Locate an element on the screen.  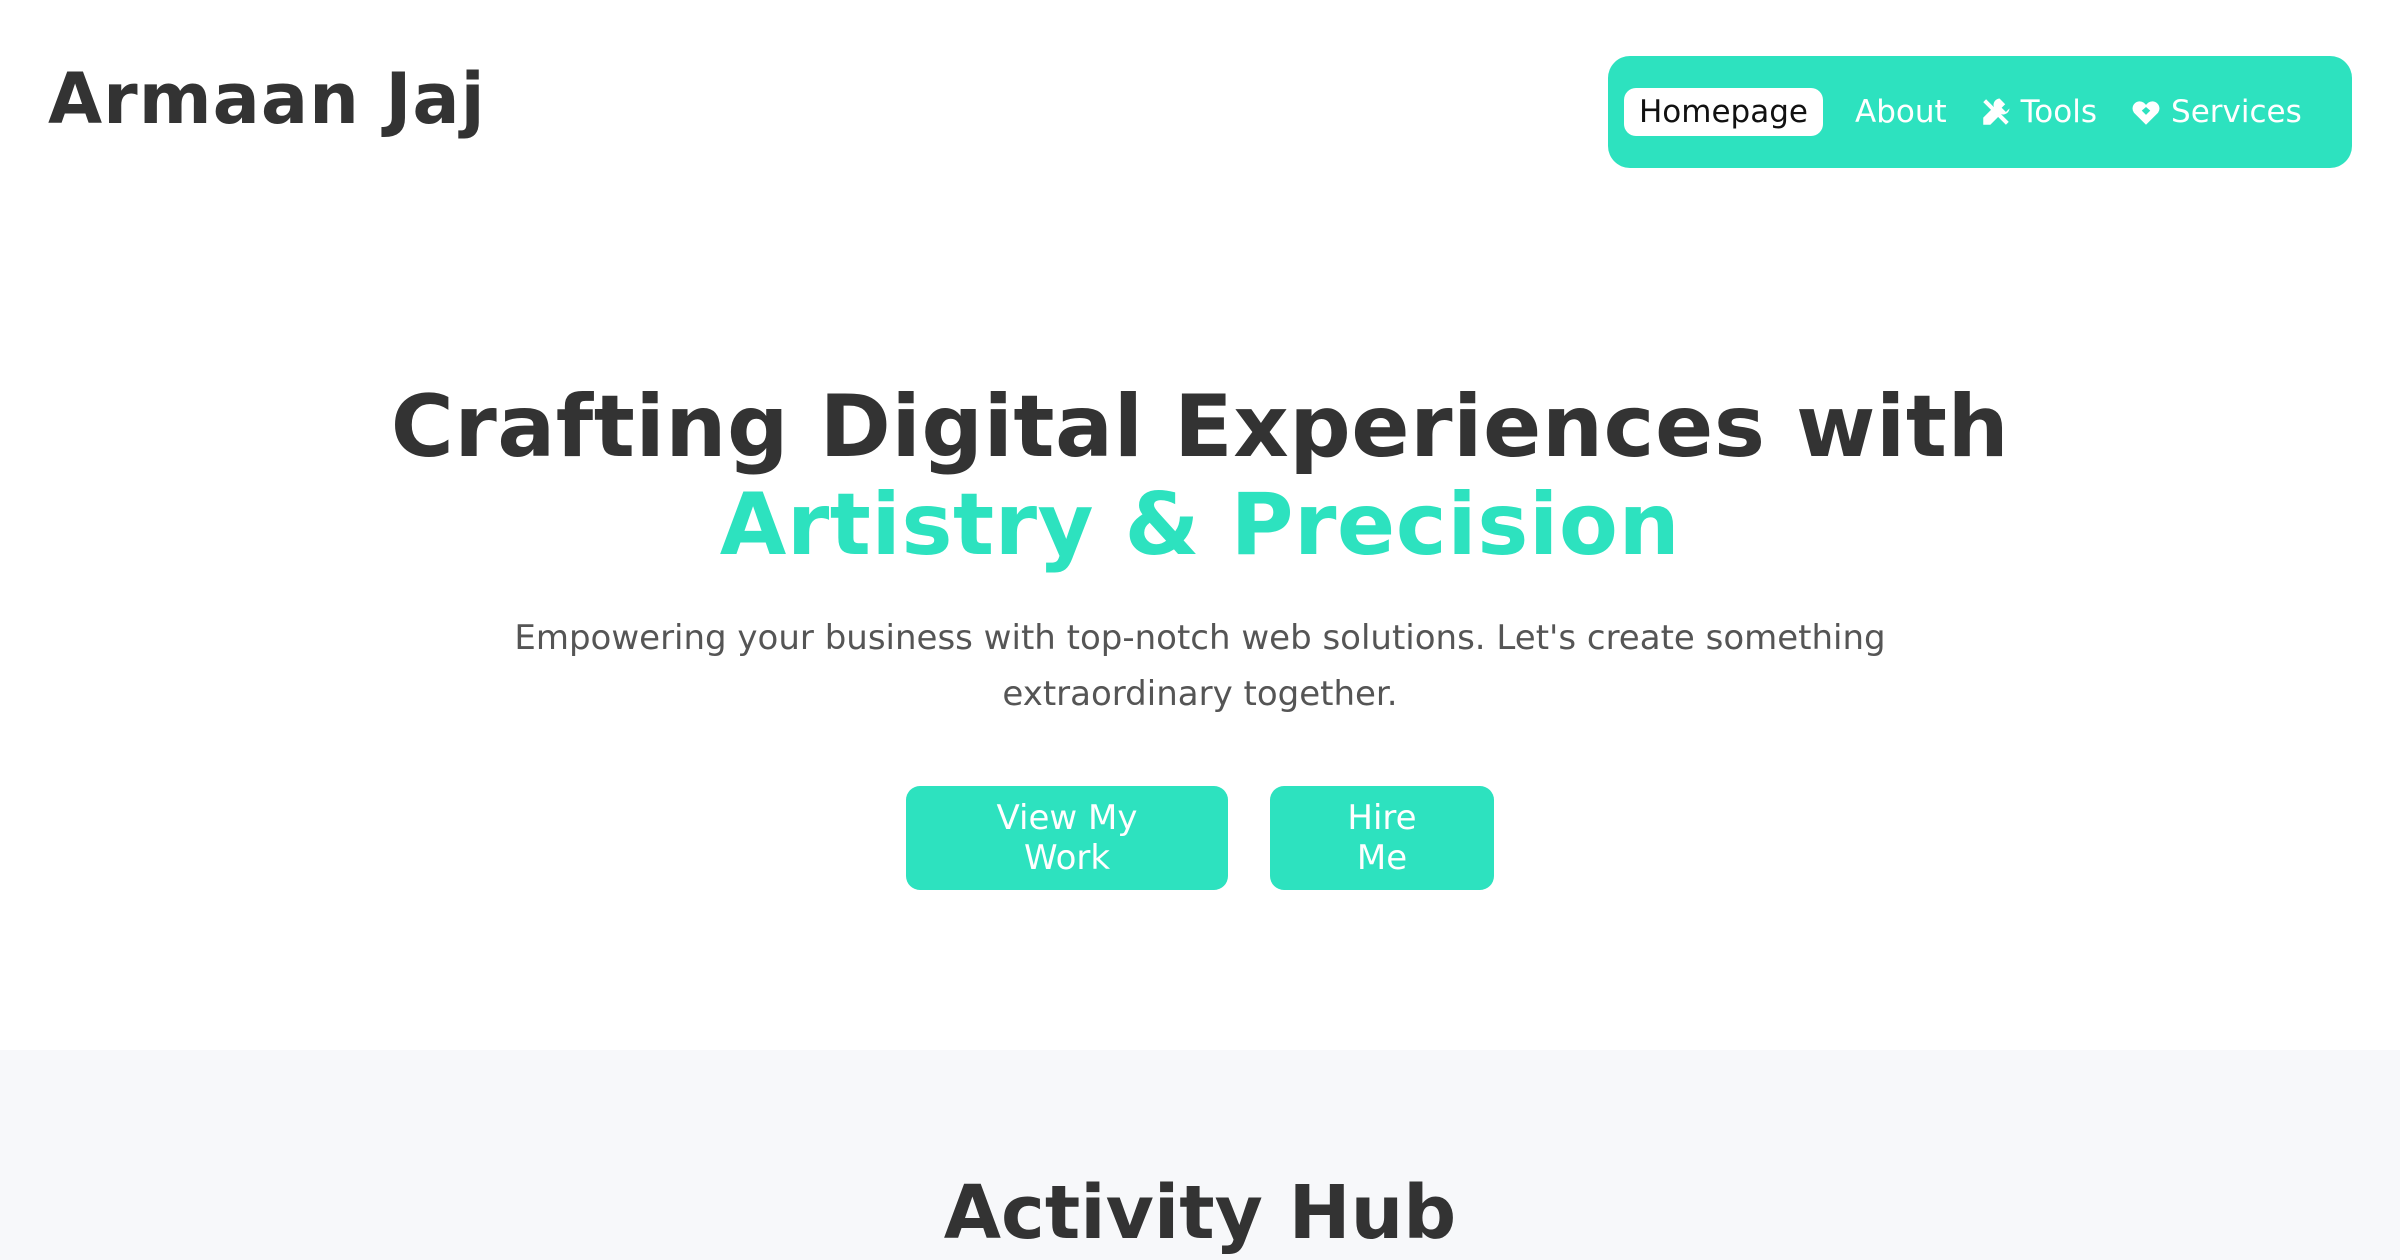
view-my-work-button: View My Work is located at coordinates (1067, 838).